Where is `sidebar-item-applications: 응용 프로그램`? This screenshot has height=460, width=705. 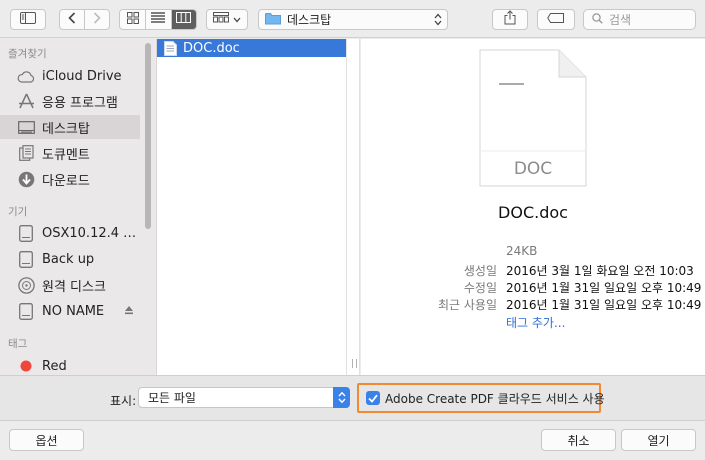
sidebar-item-applications: 응용 프로그램 is located at coordinates (70, 101).